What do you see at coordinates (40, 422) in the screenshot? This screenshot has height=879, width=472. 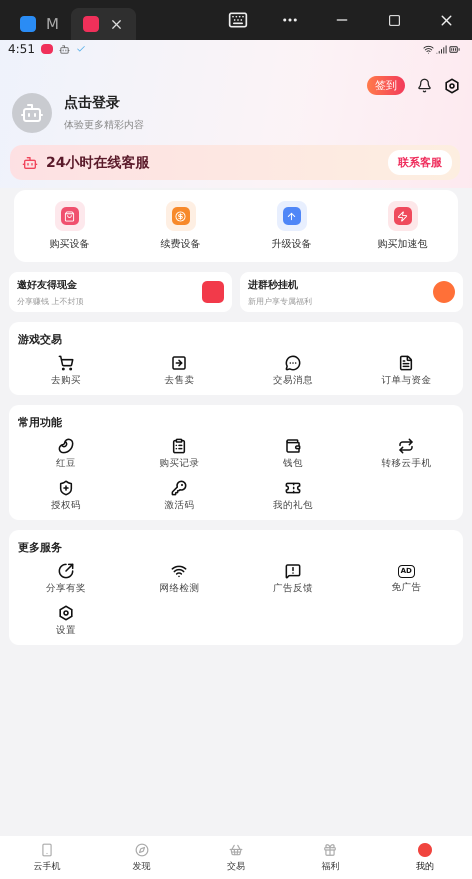 I see `section-title: 常用功能` at bounding box center [40, 422].